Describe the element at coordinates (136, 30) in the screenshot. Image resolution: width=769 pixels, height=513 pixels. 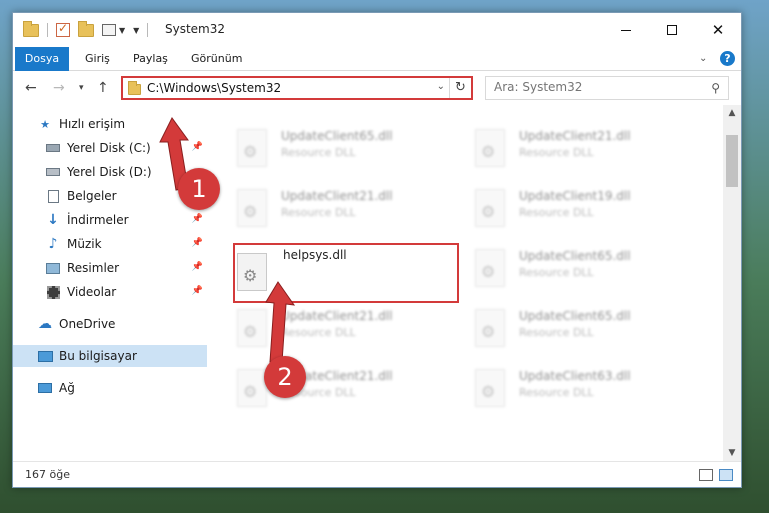
I see `qa-dropdown-icon: ▼` at that location.